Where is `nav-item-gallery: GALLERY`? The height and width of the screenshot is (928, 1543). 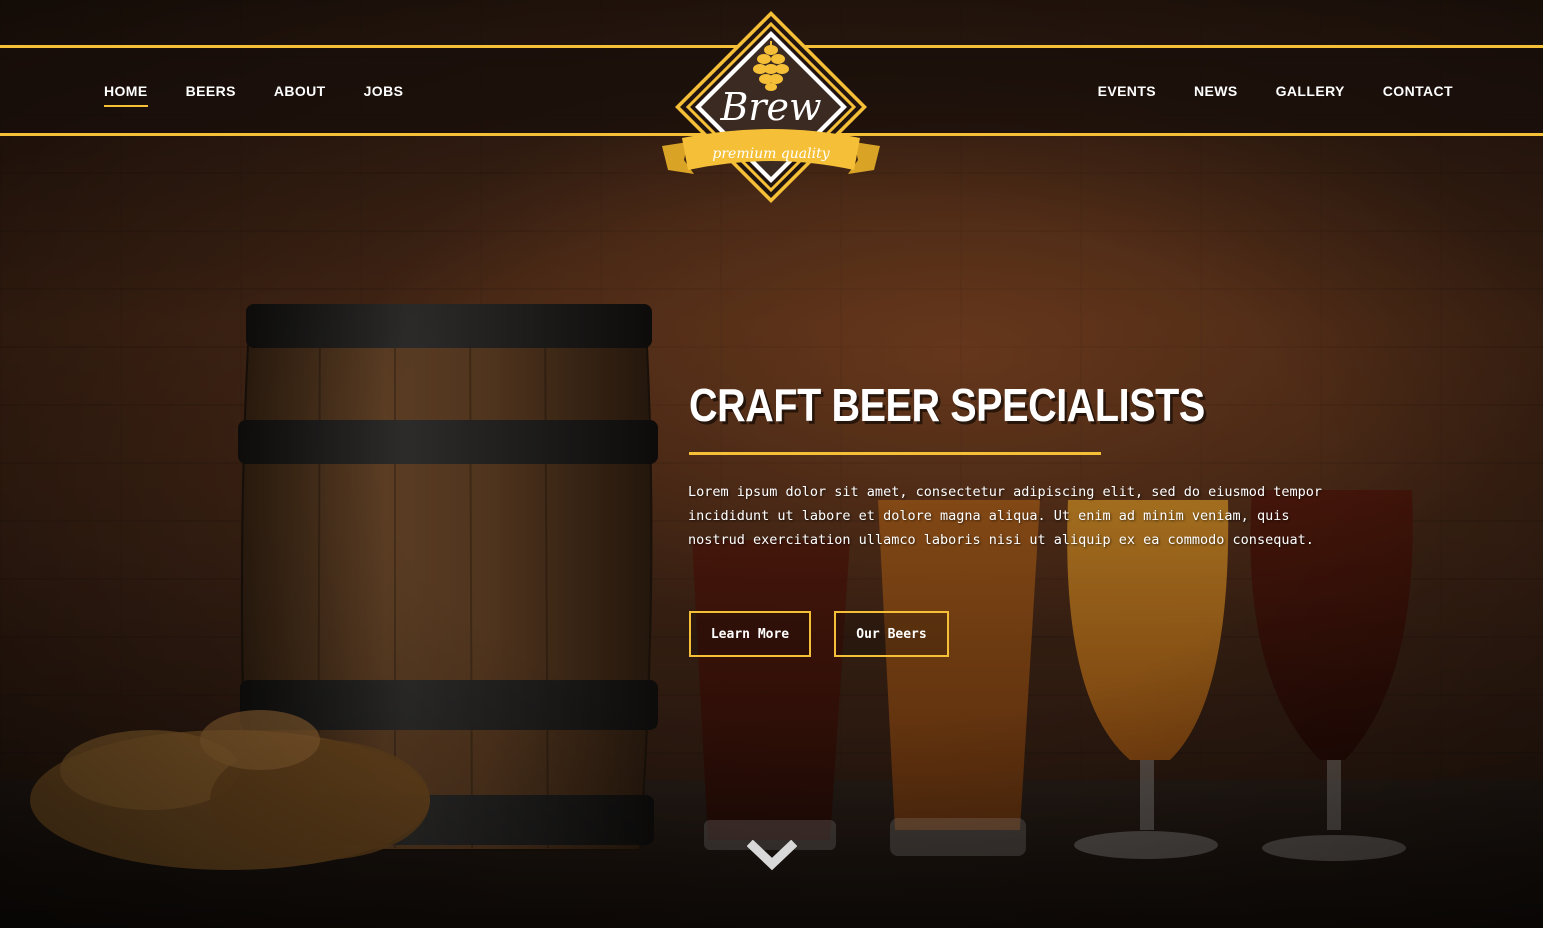
nav-item-gallery: GALLERY is located at coordinates (1310, 91).